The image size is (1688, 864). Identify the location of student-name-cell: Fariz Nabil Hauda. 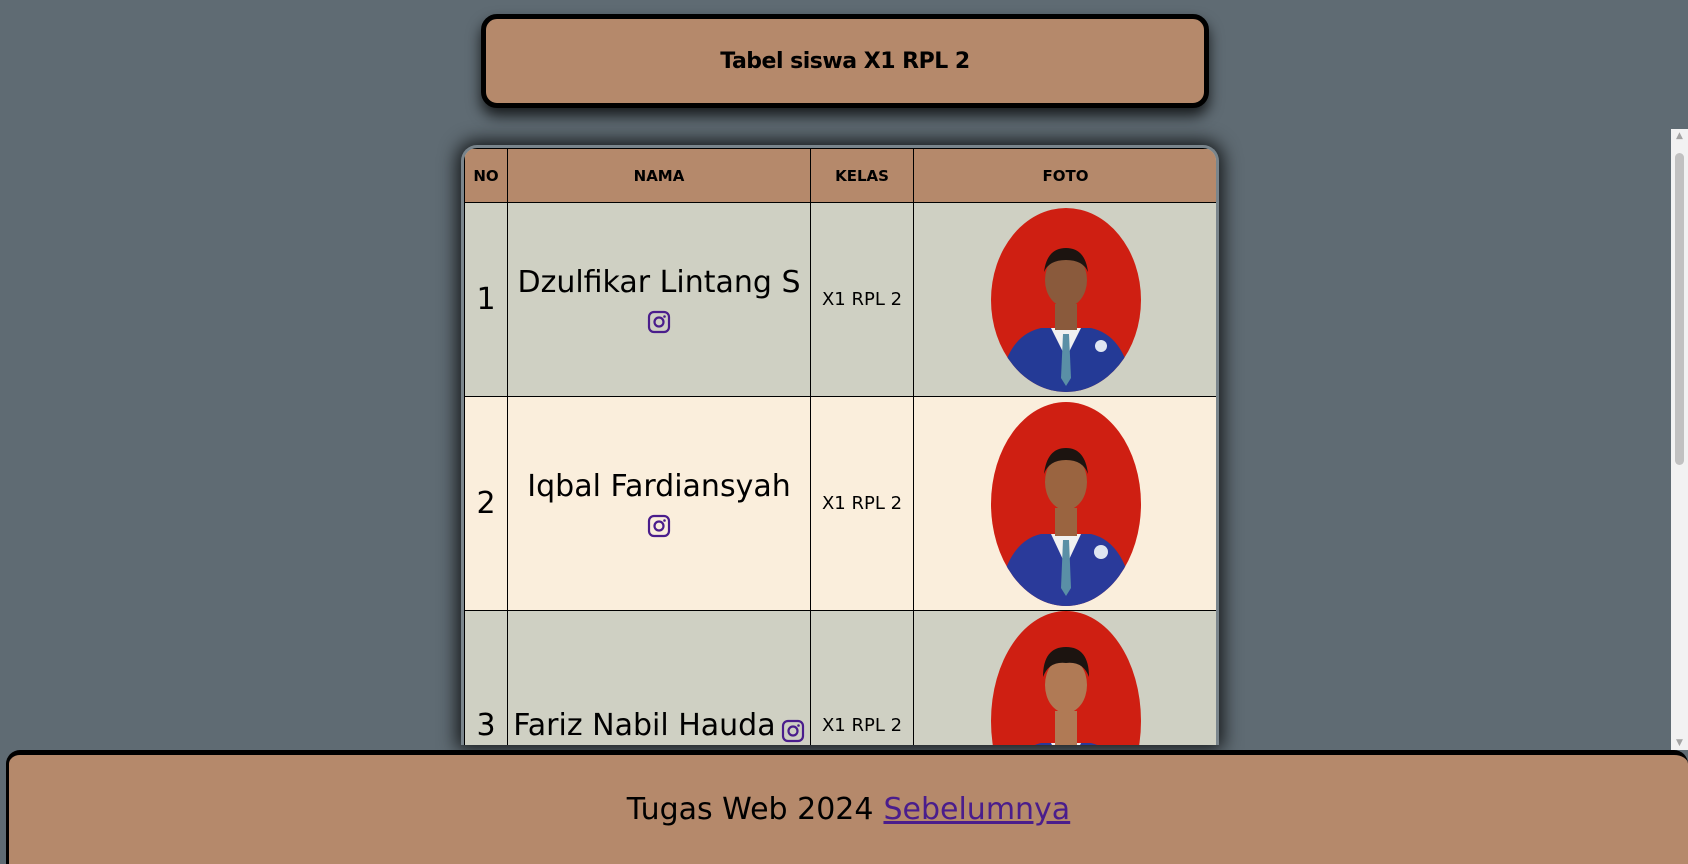
(659, 677).